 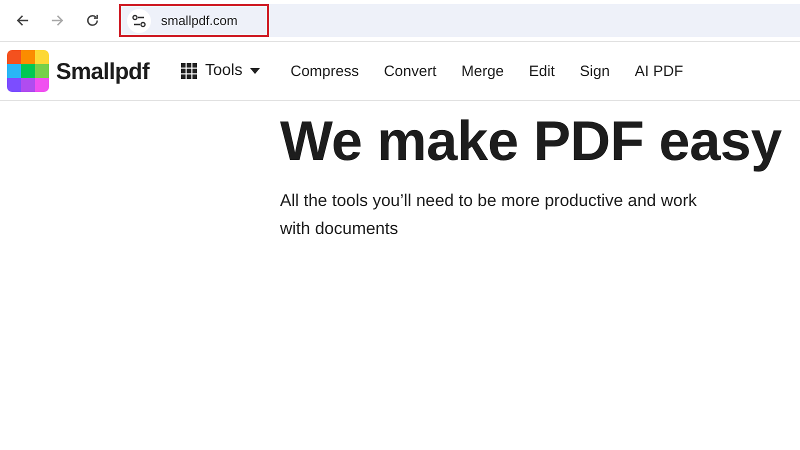 I want to click on nav-link: Convert, so click(x=410, y=71).